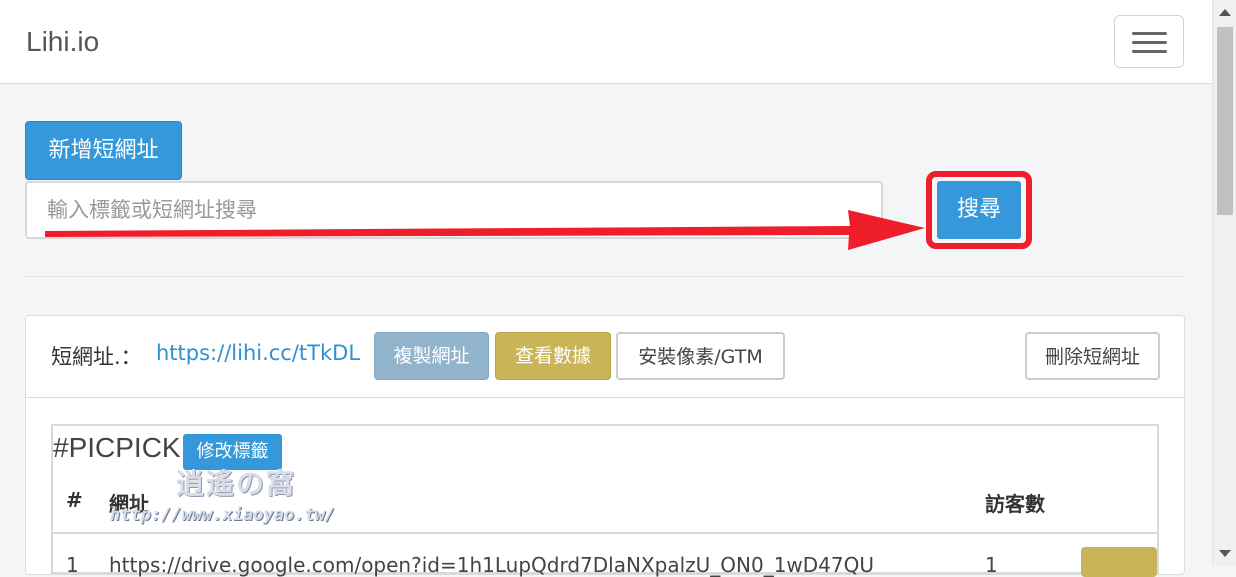  Describe the element at coordinates (117, 447) in the screenshot. I see `tag-name: #PICPICK` at that location.